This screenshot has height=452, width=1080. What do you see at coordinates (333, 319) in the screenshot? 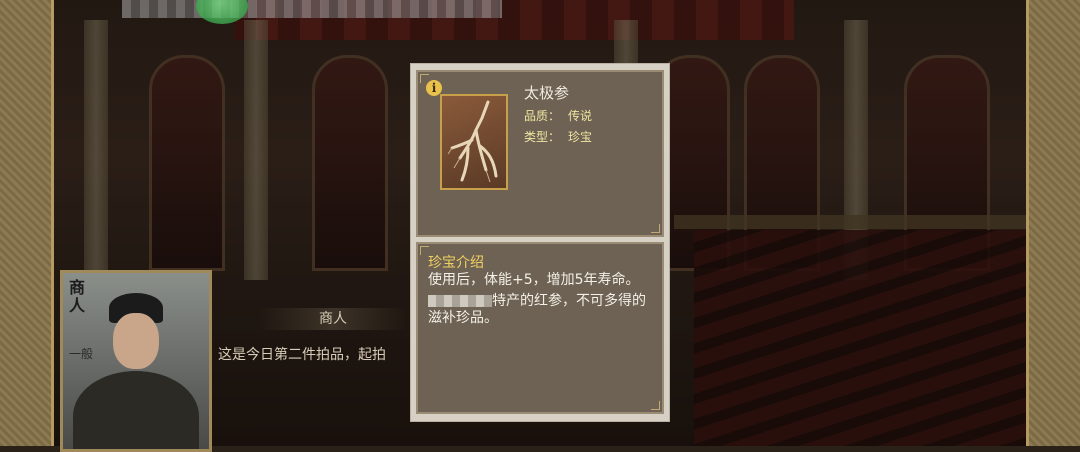
I see `speaker-name: 商人` at bounding box center [333, 319].